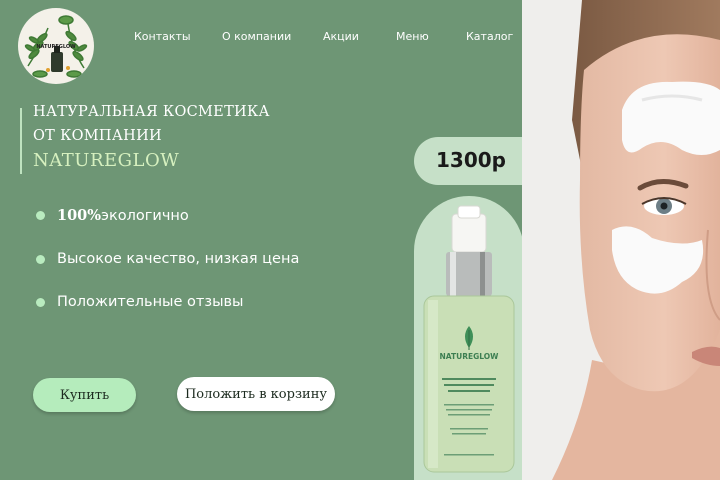 This screenshot has width=720, height=480. Describe the element at coordinates (106, 160) in the screenshot. I see `hero-brand-name: NATUREGLOW` at that location.